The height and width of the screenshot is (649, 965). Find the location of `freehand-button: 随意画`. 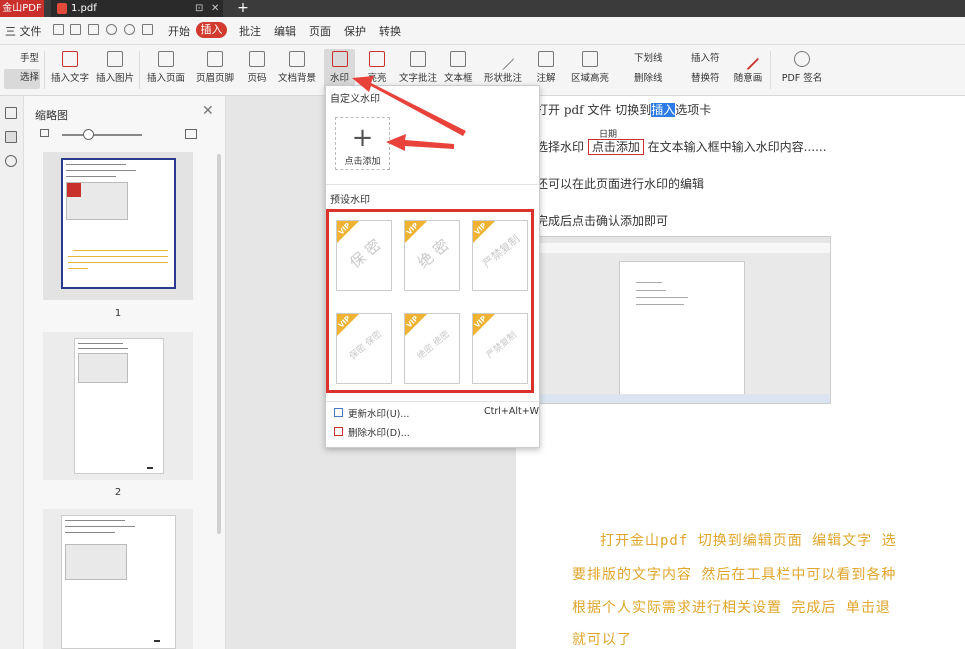

freehand-button: 随意画 is located at coordinates (748, 69).